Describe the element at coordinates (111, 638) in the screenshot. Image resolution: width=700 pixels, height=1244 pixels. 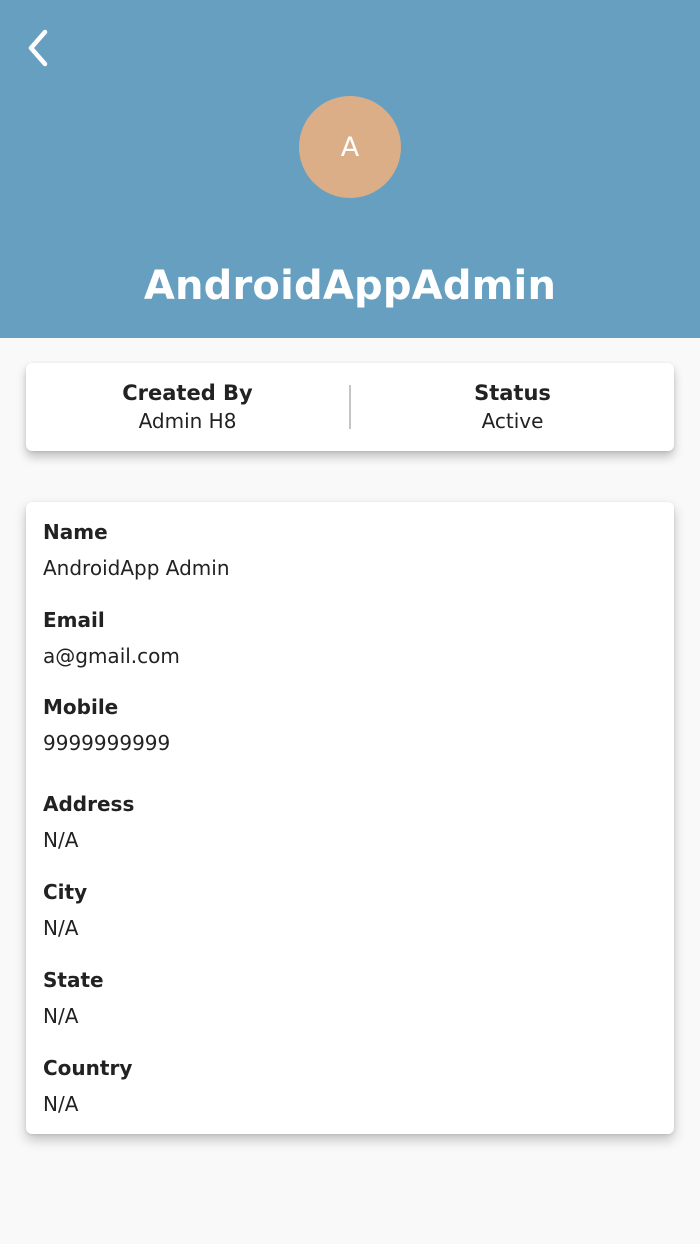
I see `field-email: Email a@gmail.com` at that location.